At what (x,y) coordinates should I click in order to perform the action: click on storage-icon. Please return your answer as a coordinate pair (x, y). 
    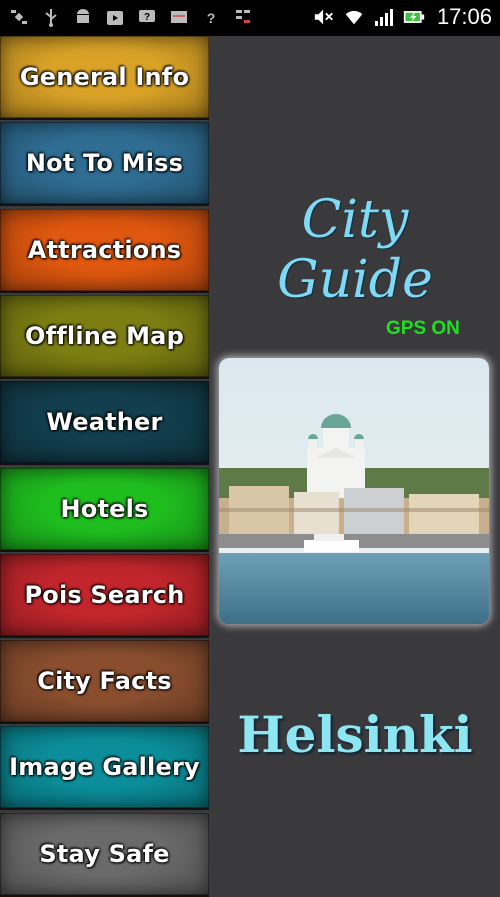
    Looking at the image, I should click on (179, 17).